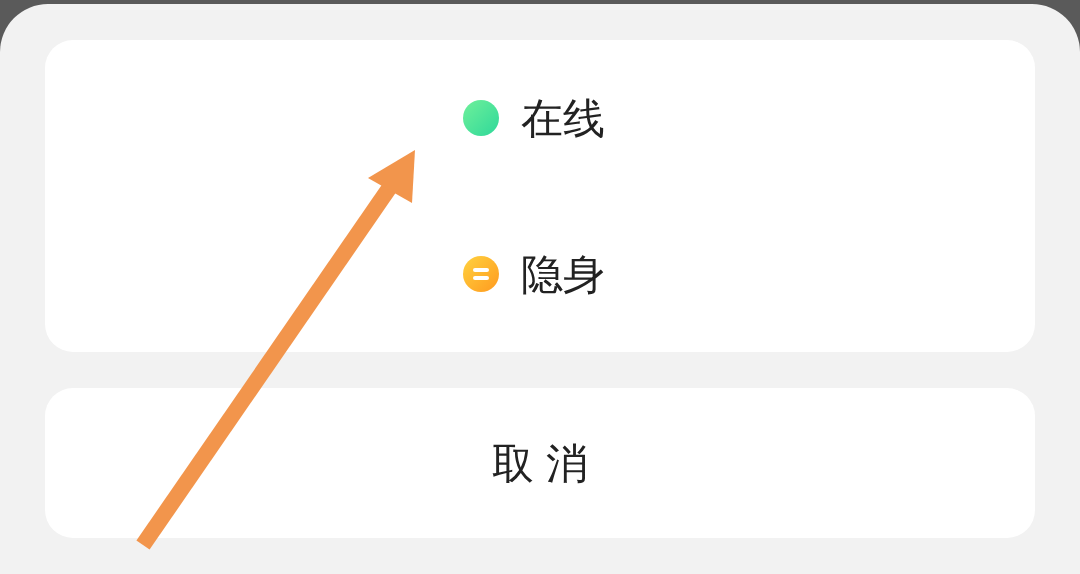 This screenshot has width=1080, height=574. What do you see at coordinates (481, 118) in the screenshot?
I see `online-dot-icon` at bounding box center [481, 118].